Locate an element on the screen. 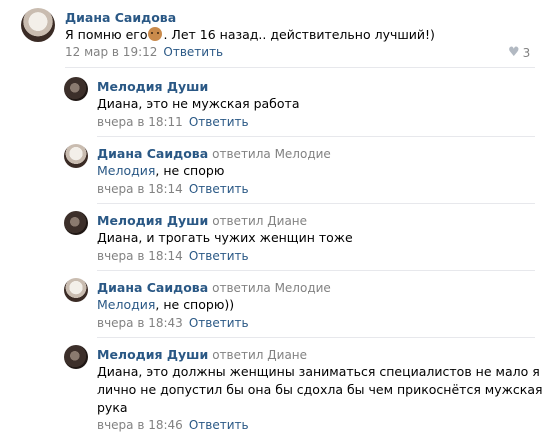 This screenshot has width=558, height=438. comment-author: Мелодия Души is located at coordinates (152, 86).